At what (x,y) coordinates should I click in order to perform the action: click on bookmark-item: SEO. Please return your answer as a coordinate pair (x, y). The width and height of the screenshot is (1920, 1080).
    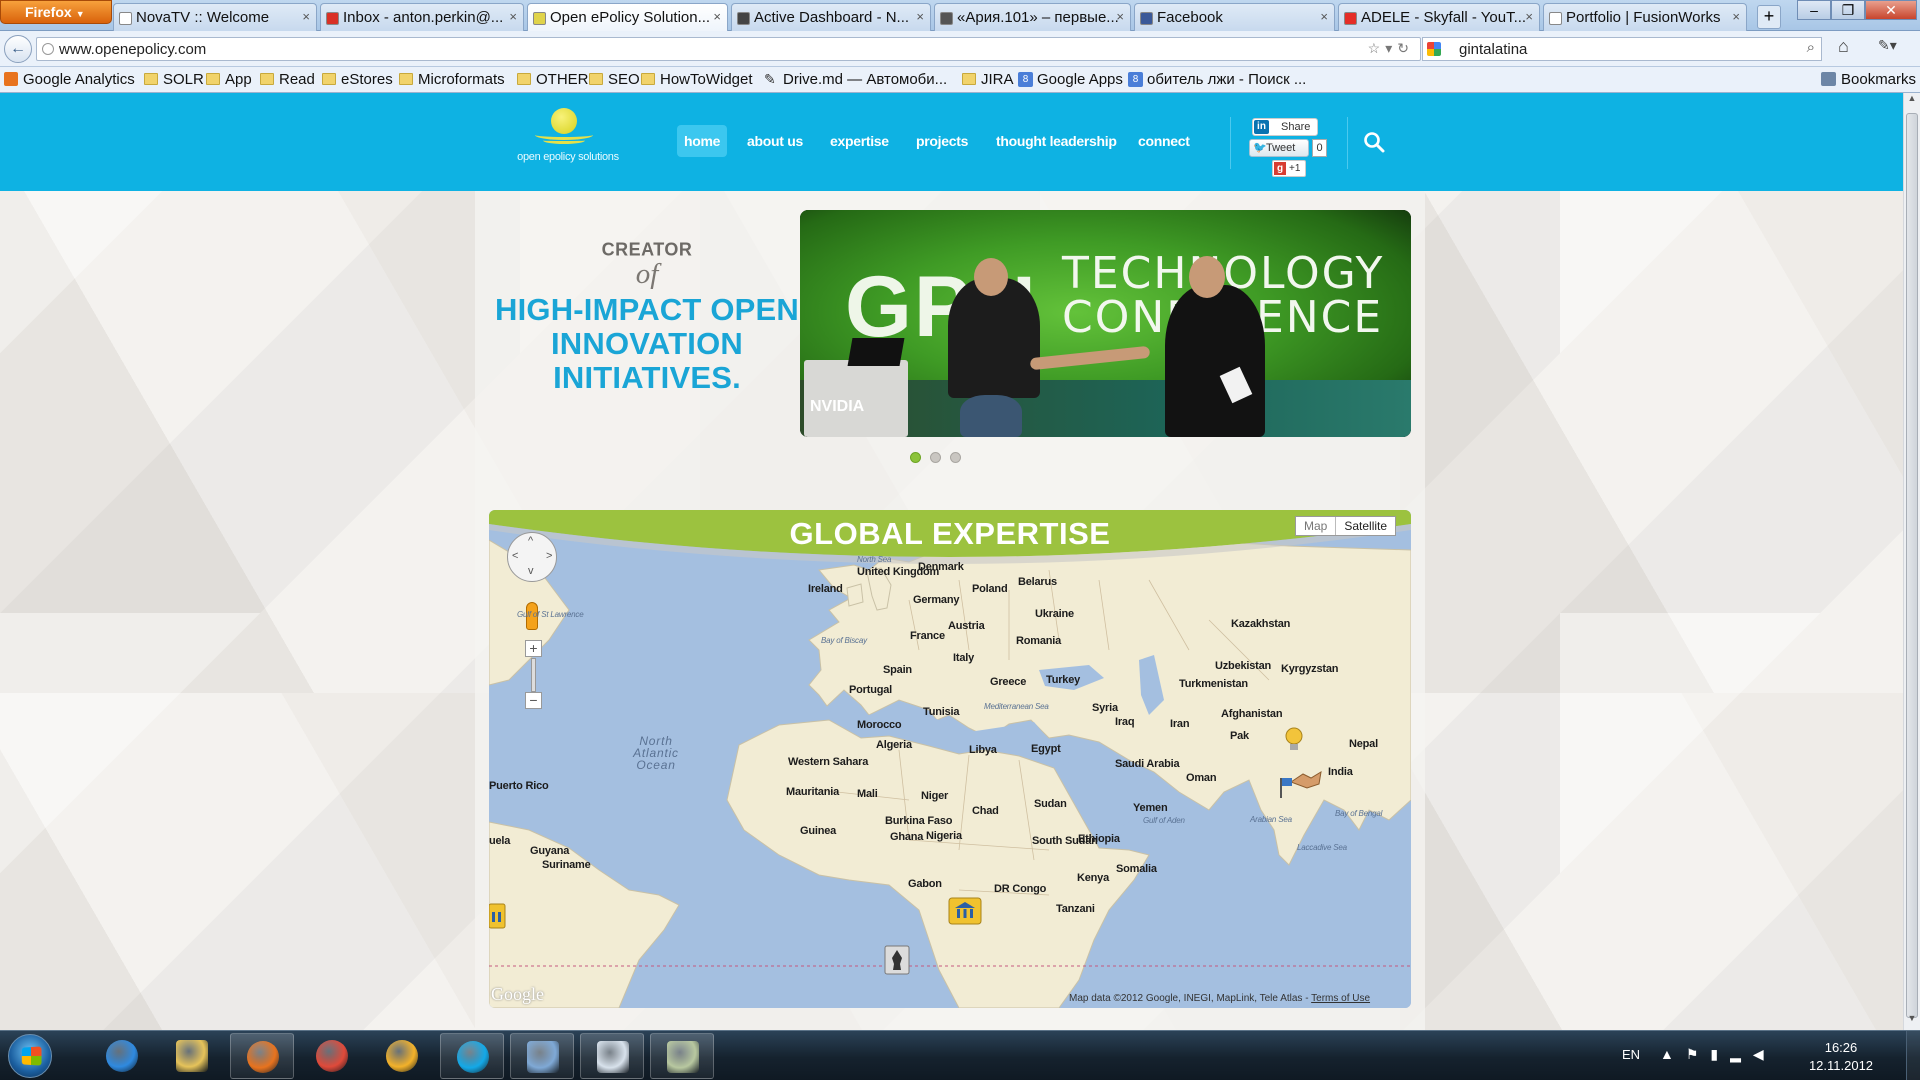
    Looking at the image, I should click on (614, 79).